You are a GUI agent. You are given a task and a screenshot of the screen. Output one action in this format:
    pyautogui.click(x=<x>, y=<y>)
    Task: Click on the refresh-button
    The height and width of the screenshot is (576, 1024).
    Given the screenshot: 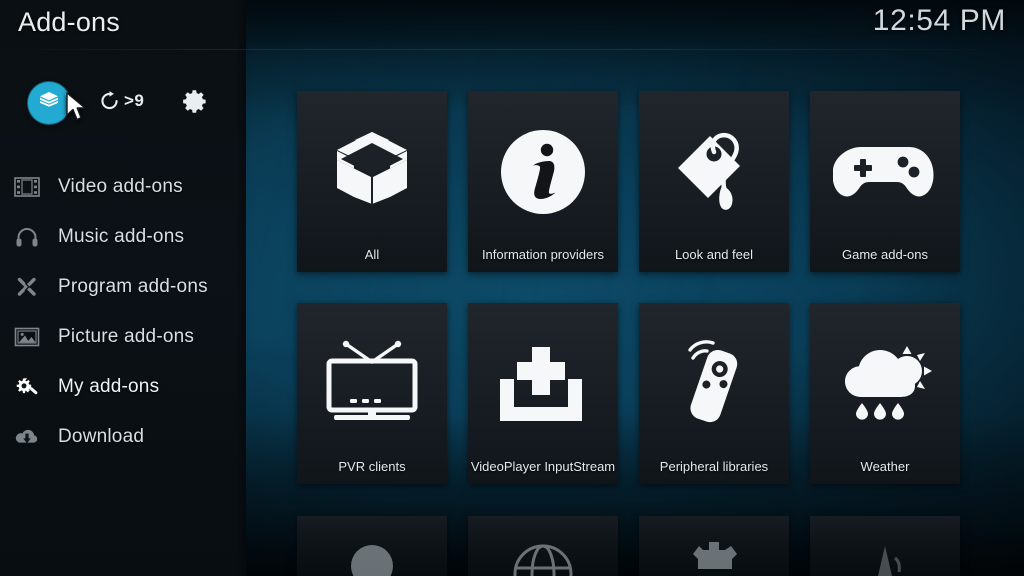 What is the action you would take?
    pyautogui.click(x=109, y=103)
    